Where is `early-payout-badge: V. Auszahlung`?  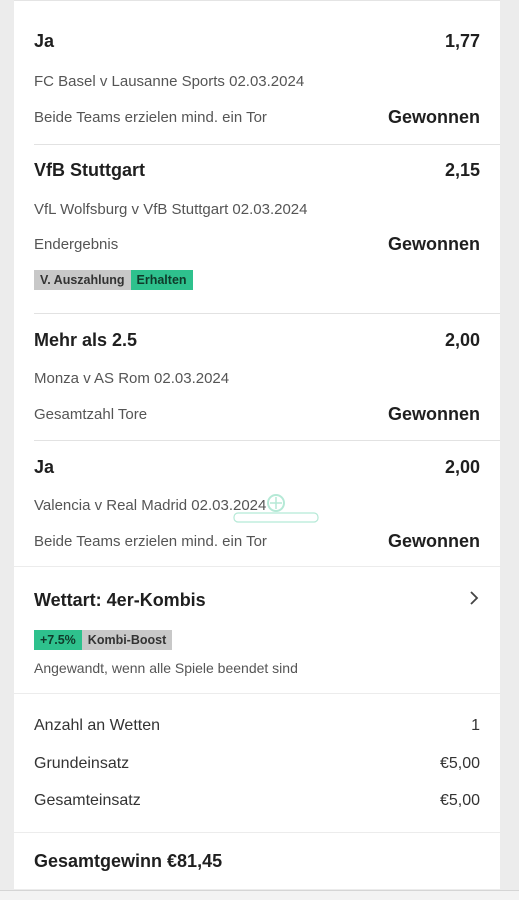 early-payout-badge: V. Auszahlung is located at coordinates (82, 280).